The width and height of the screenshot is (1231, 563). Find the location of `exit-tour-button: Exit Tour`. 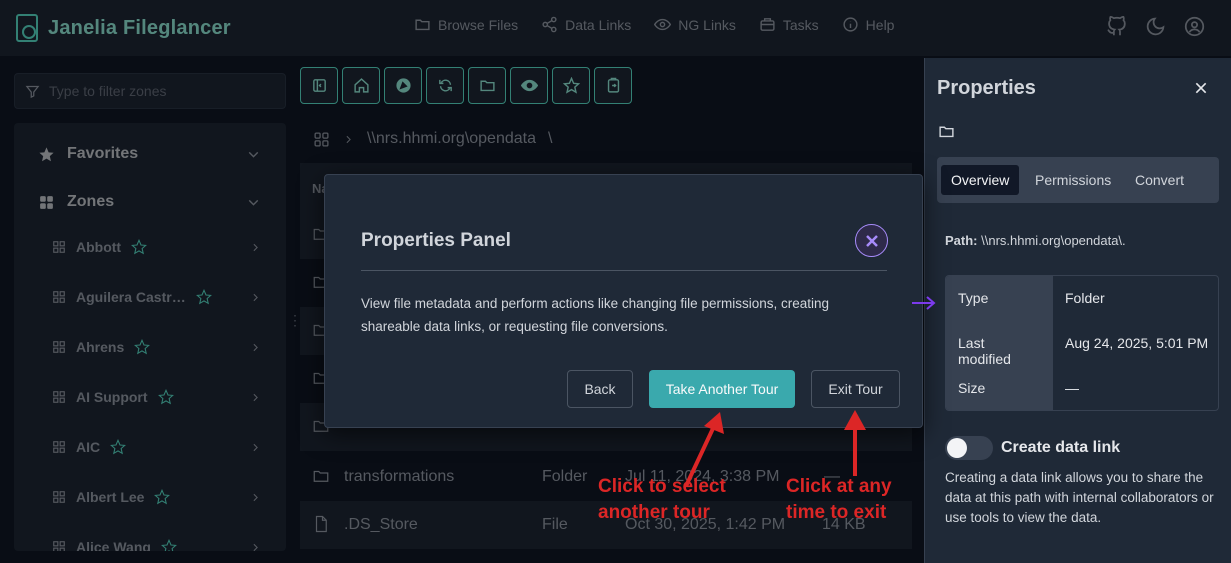

exit-tour-button: Exit Tour is located at coordinates (855, 389).